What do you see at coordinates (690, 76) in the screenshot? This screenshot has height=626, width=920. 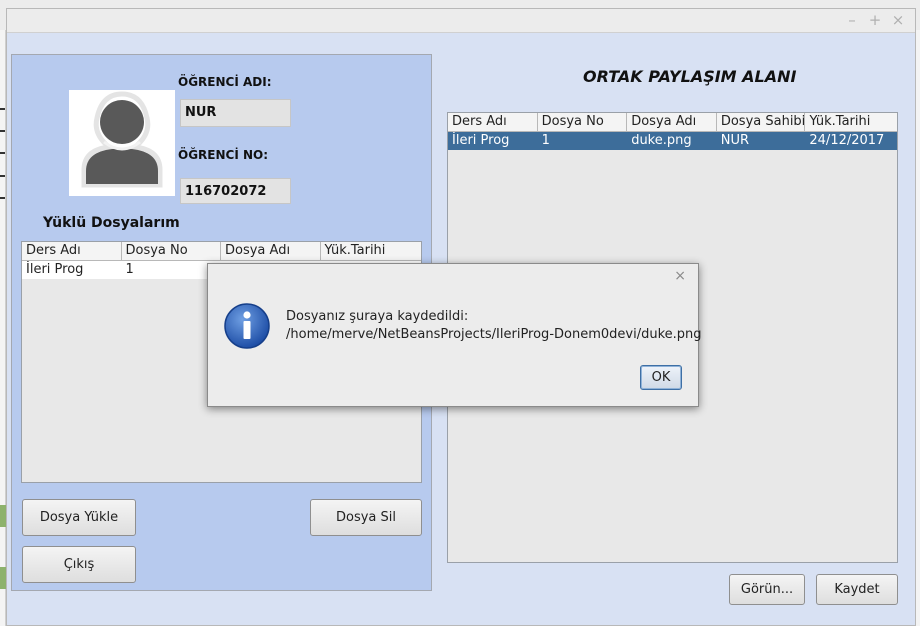 I see `shared-area-title: ORTAK PAYLAŞIM ALANI` at bounding box center [690, 76].